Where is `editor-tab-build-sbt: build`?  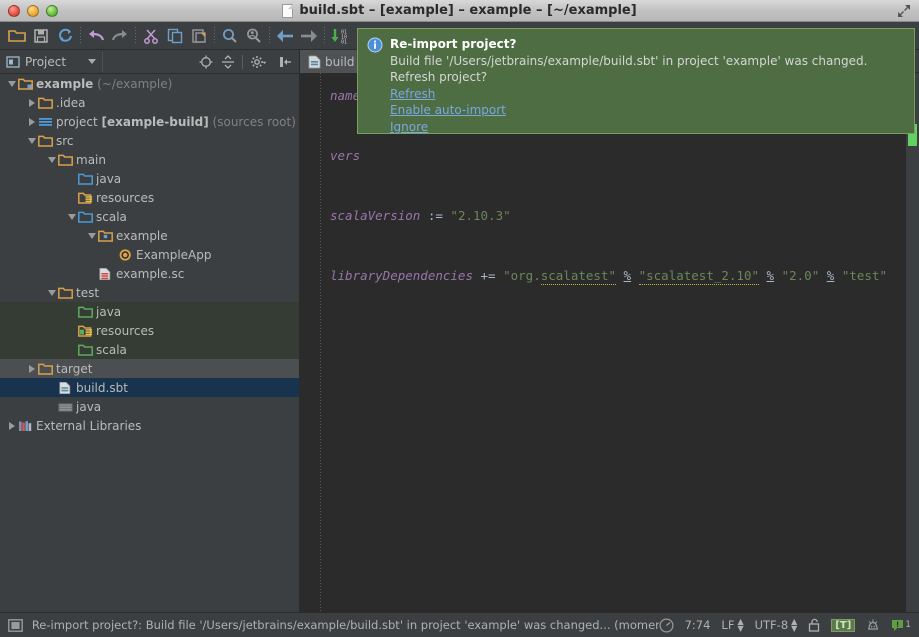 editor-tab-build-sbt: build is located at coordinates (332, 61).